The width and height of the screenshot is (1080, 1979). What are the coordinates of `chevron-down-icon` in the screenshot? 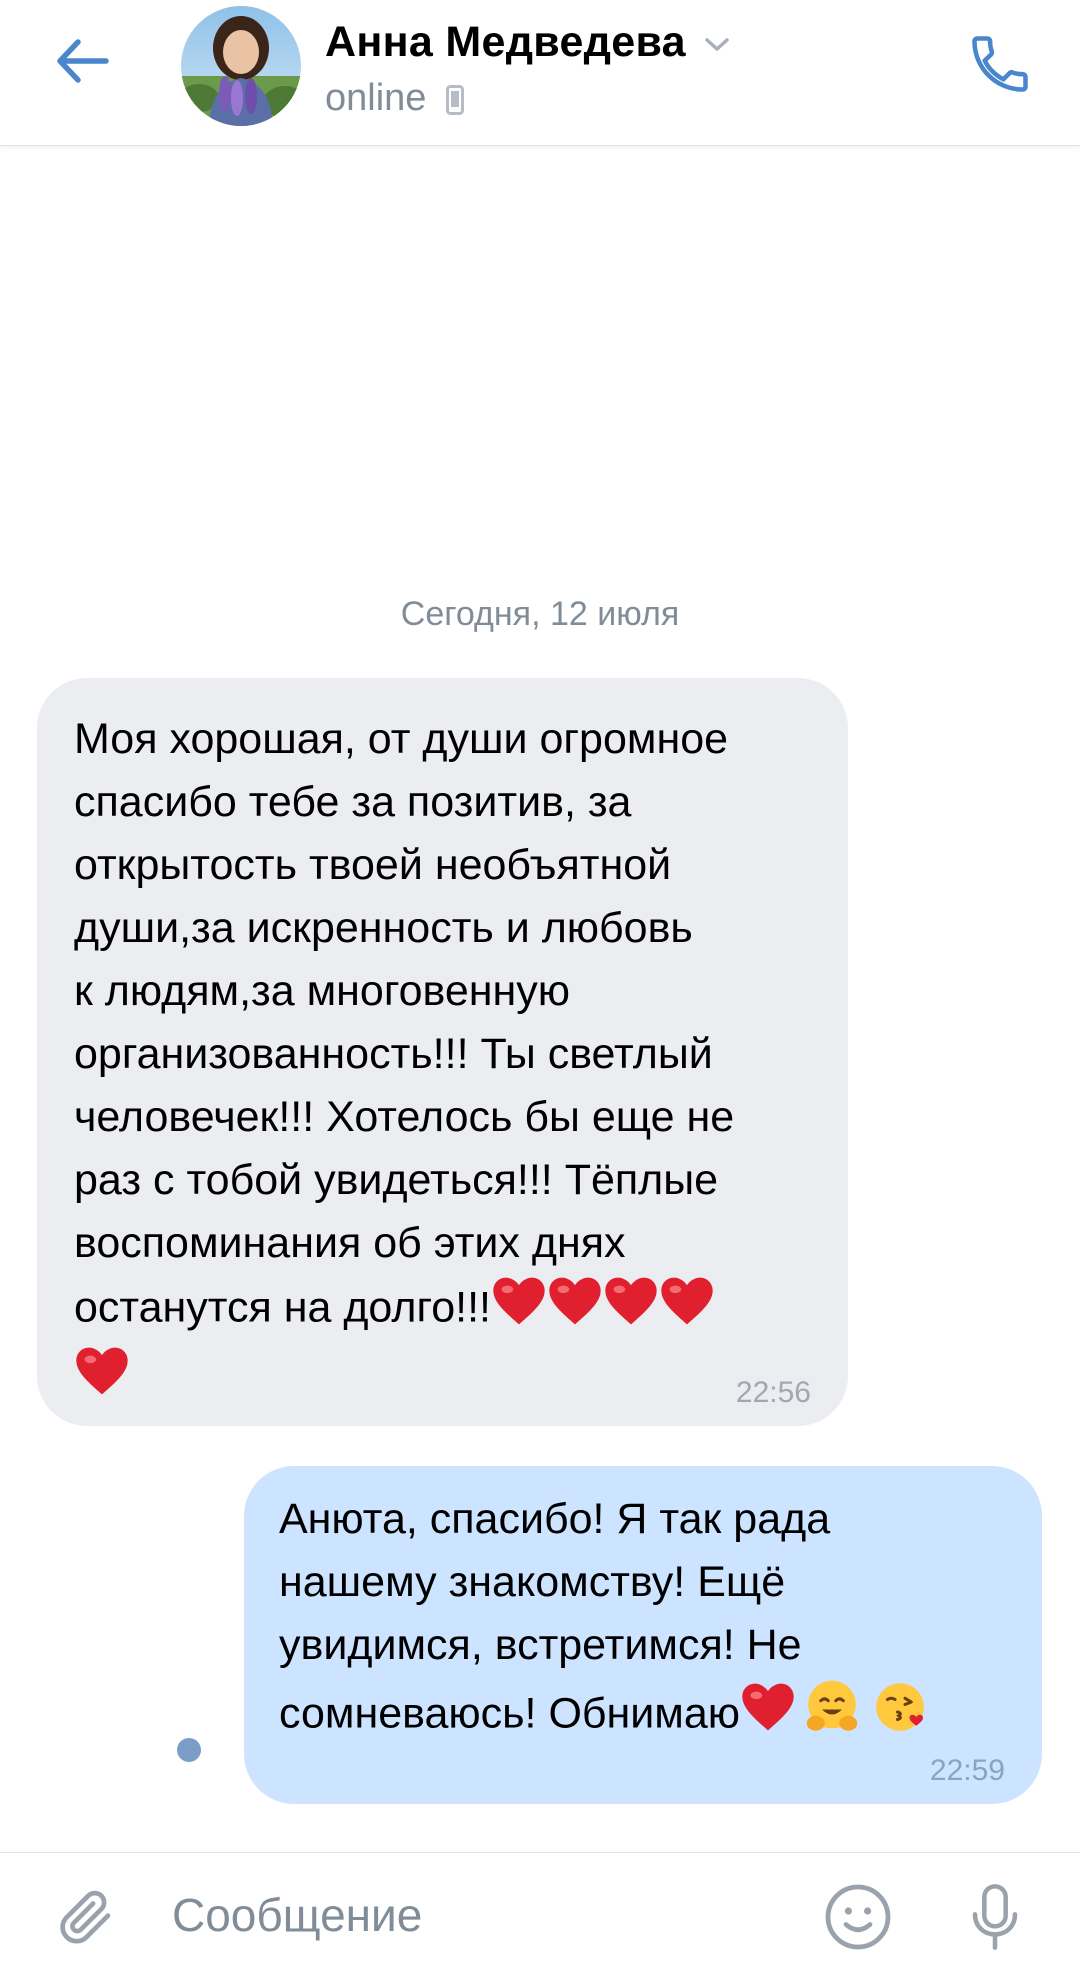 It's located at (717, 44).